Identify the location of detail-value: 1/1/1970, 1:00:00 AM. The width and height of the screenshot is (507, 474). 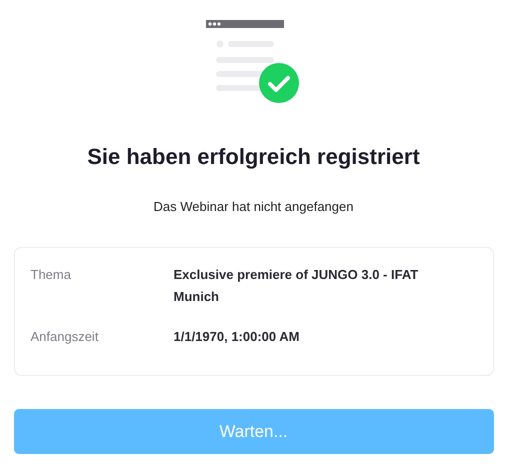
(237, 337).